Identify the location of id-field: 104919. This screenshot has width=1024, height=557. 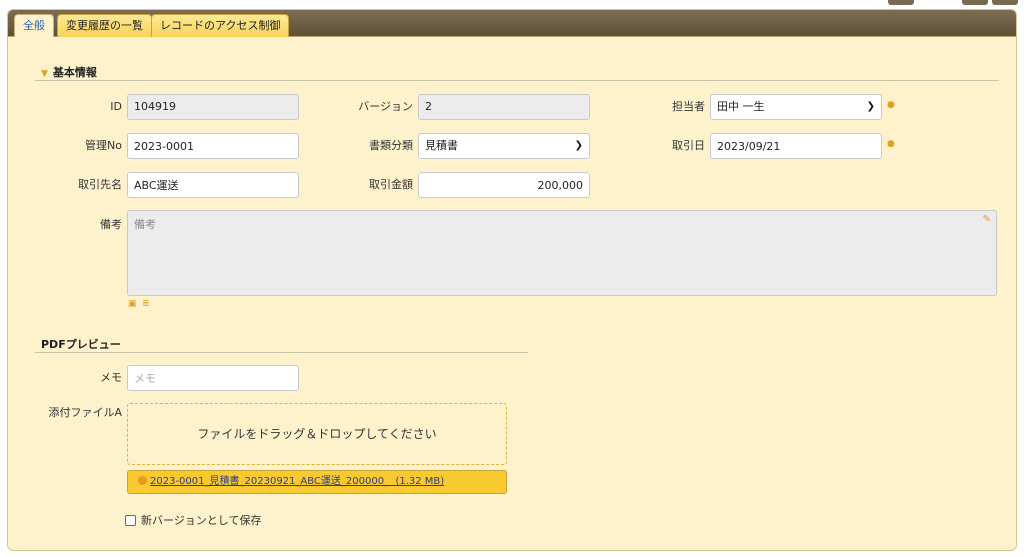
(213, 107).